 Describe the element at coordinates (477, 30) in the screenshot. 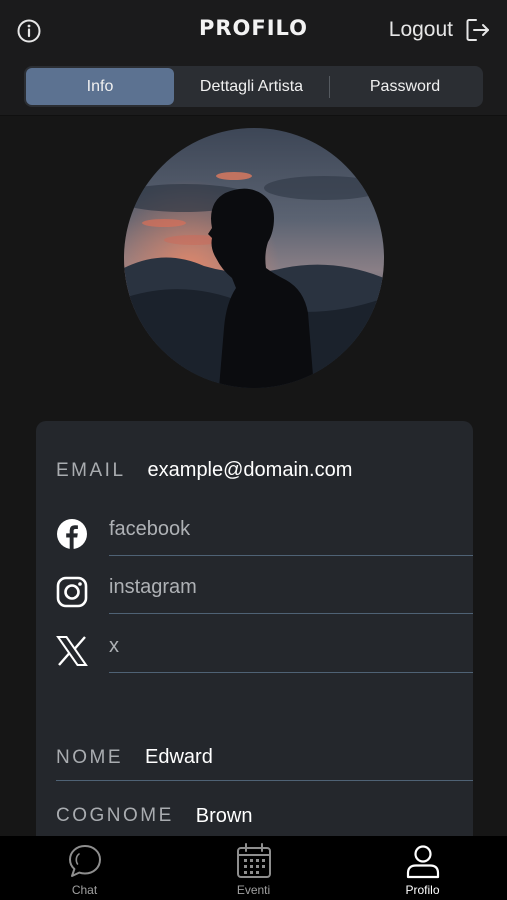

I see `logout-icon` at that location.